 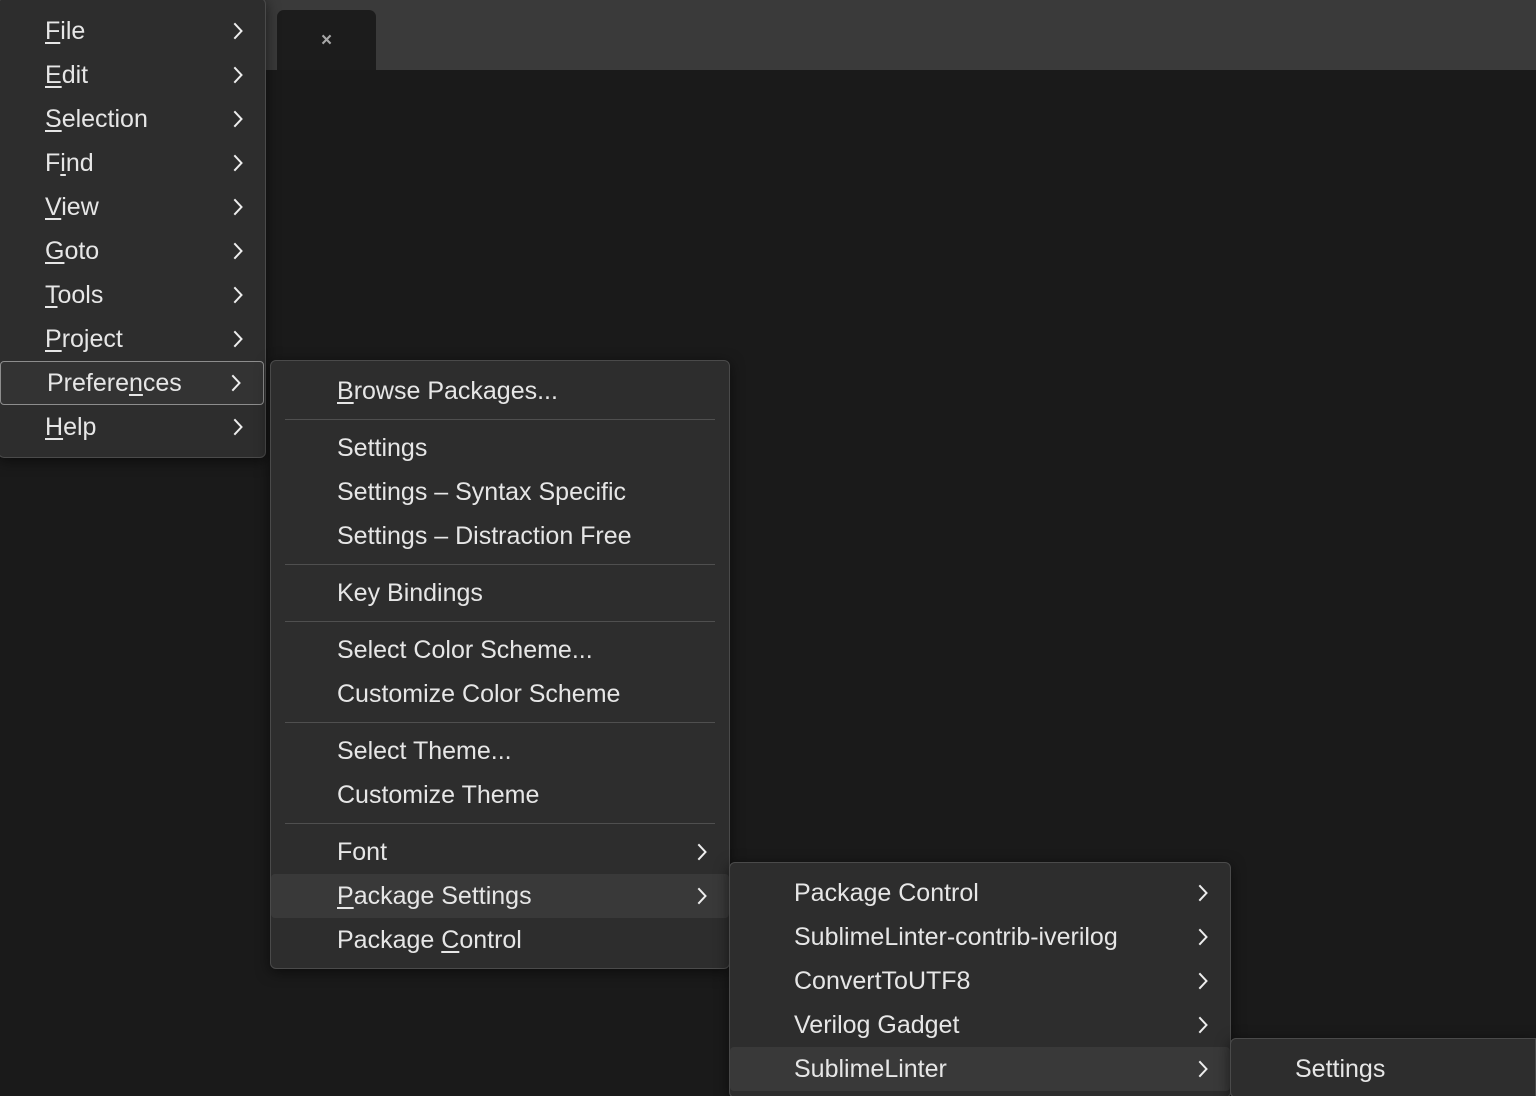 I want to click on editor-tab: ×, so click(x=326, y=40).